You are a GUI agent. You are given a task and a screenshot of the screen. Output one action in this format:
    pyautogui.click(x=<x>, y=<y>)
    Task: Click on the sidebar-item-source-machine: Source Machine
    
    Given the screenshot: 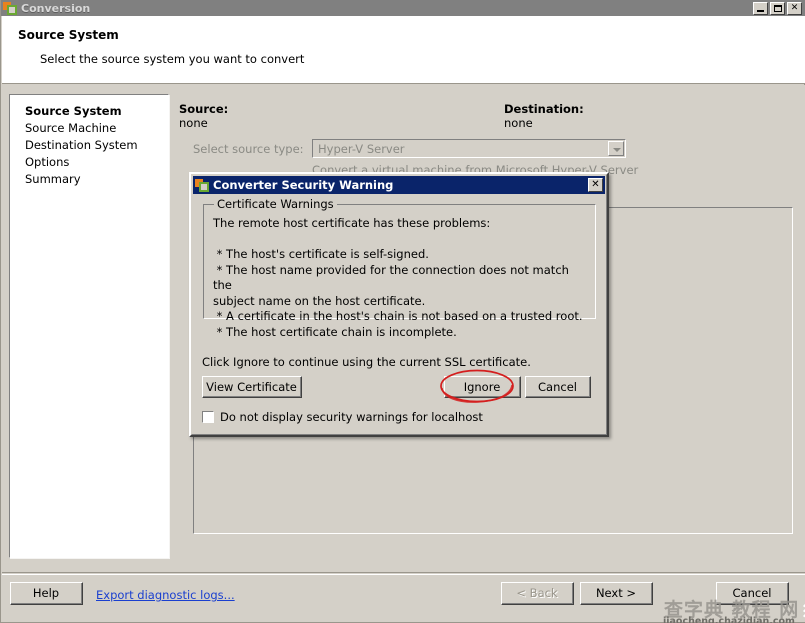 What is the action you would take?
    pyautogui.click(x=93, y=128)
    